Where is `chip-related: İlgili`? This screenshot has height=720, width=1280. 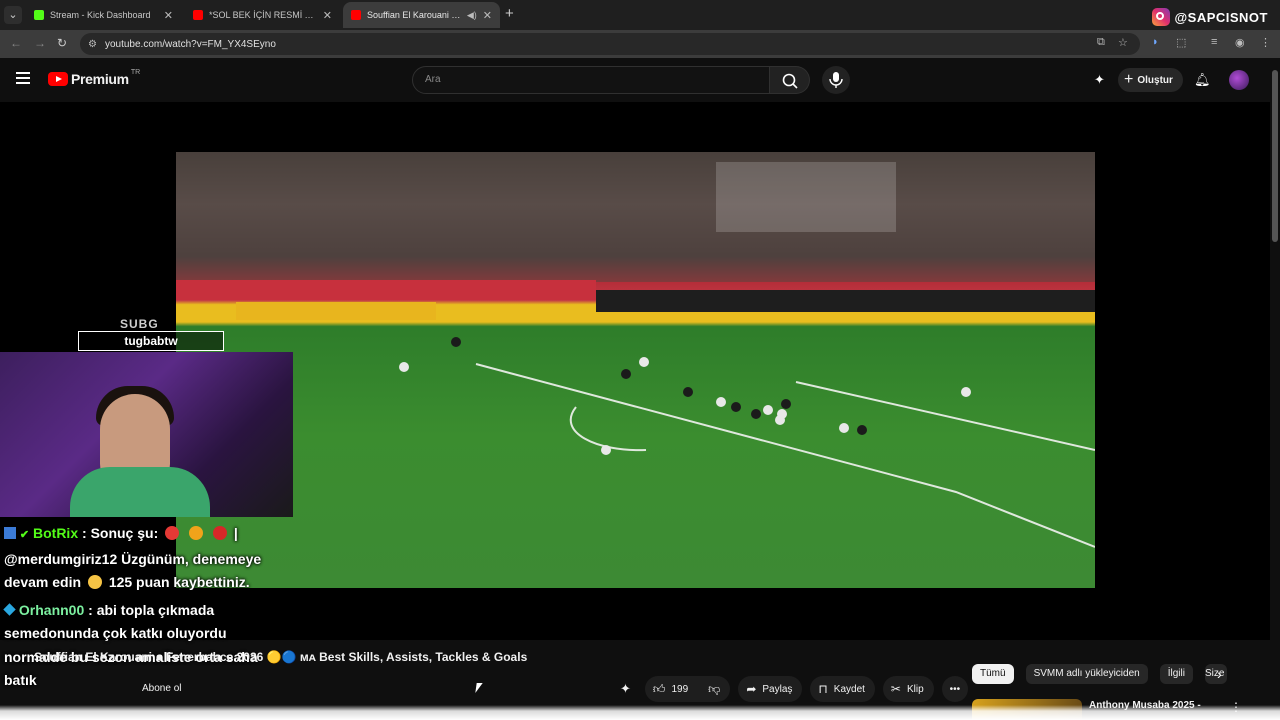 chip-related: İlgili is located at coordinates (1176, 674).